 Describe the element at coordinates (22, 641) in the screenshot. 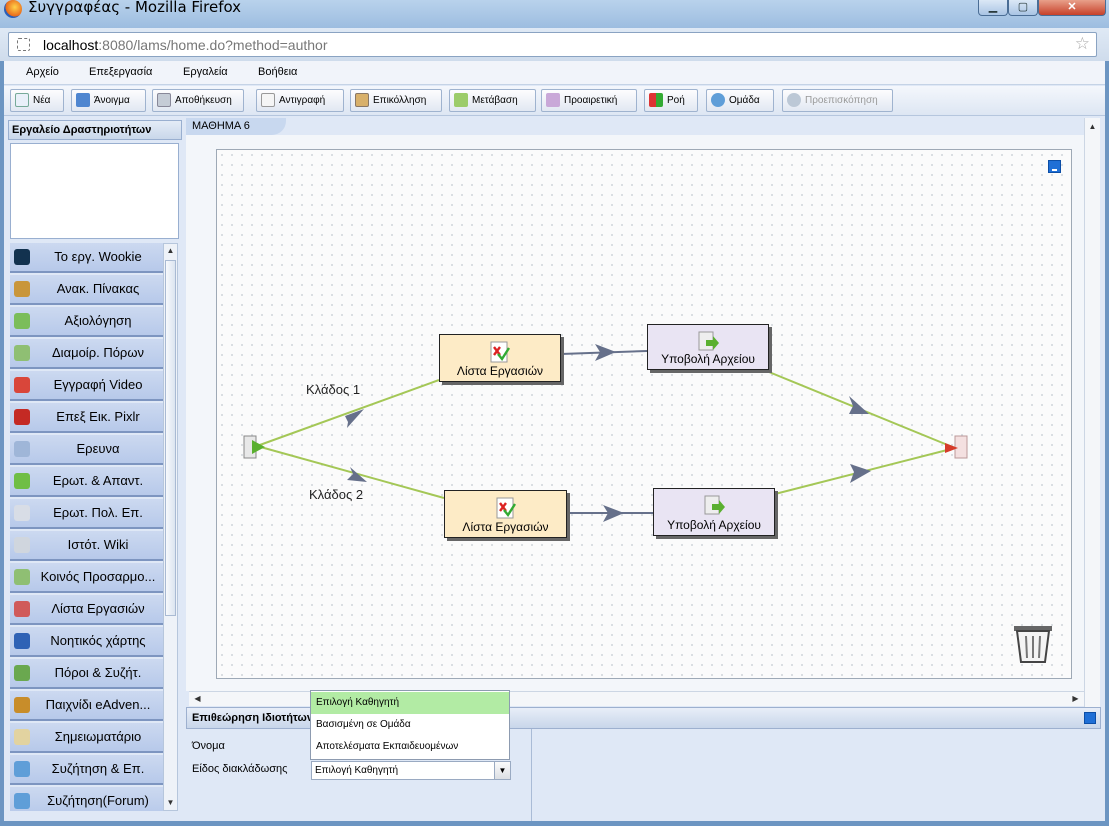

I see `mindmap-icon` at that location.